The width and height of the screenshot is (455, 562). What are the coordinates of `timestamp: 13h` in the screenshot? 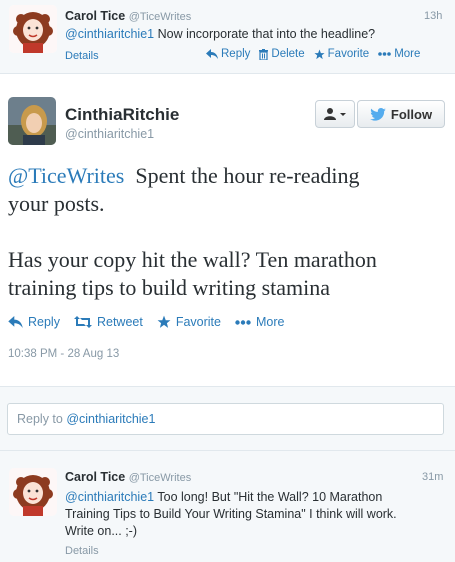 It's located at (433, 16).